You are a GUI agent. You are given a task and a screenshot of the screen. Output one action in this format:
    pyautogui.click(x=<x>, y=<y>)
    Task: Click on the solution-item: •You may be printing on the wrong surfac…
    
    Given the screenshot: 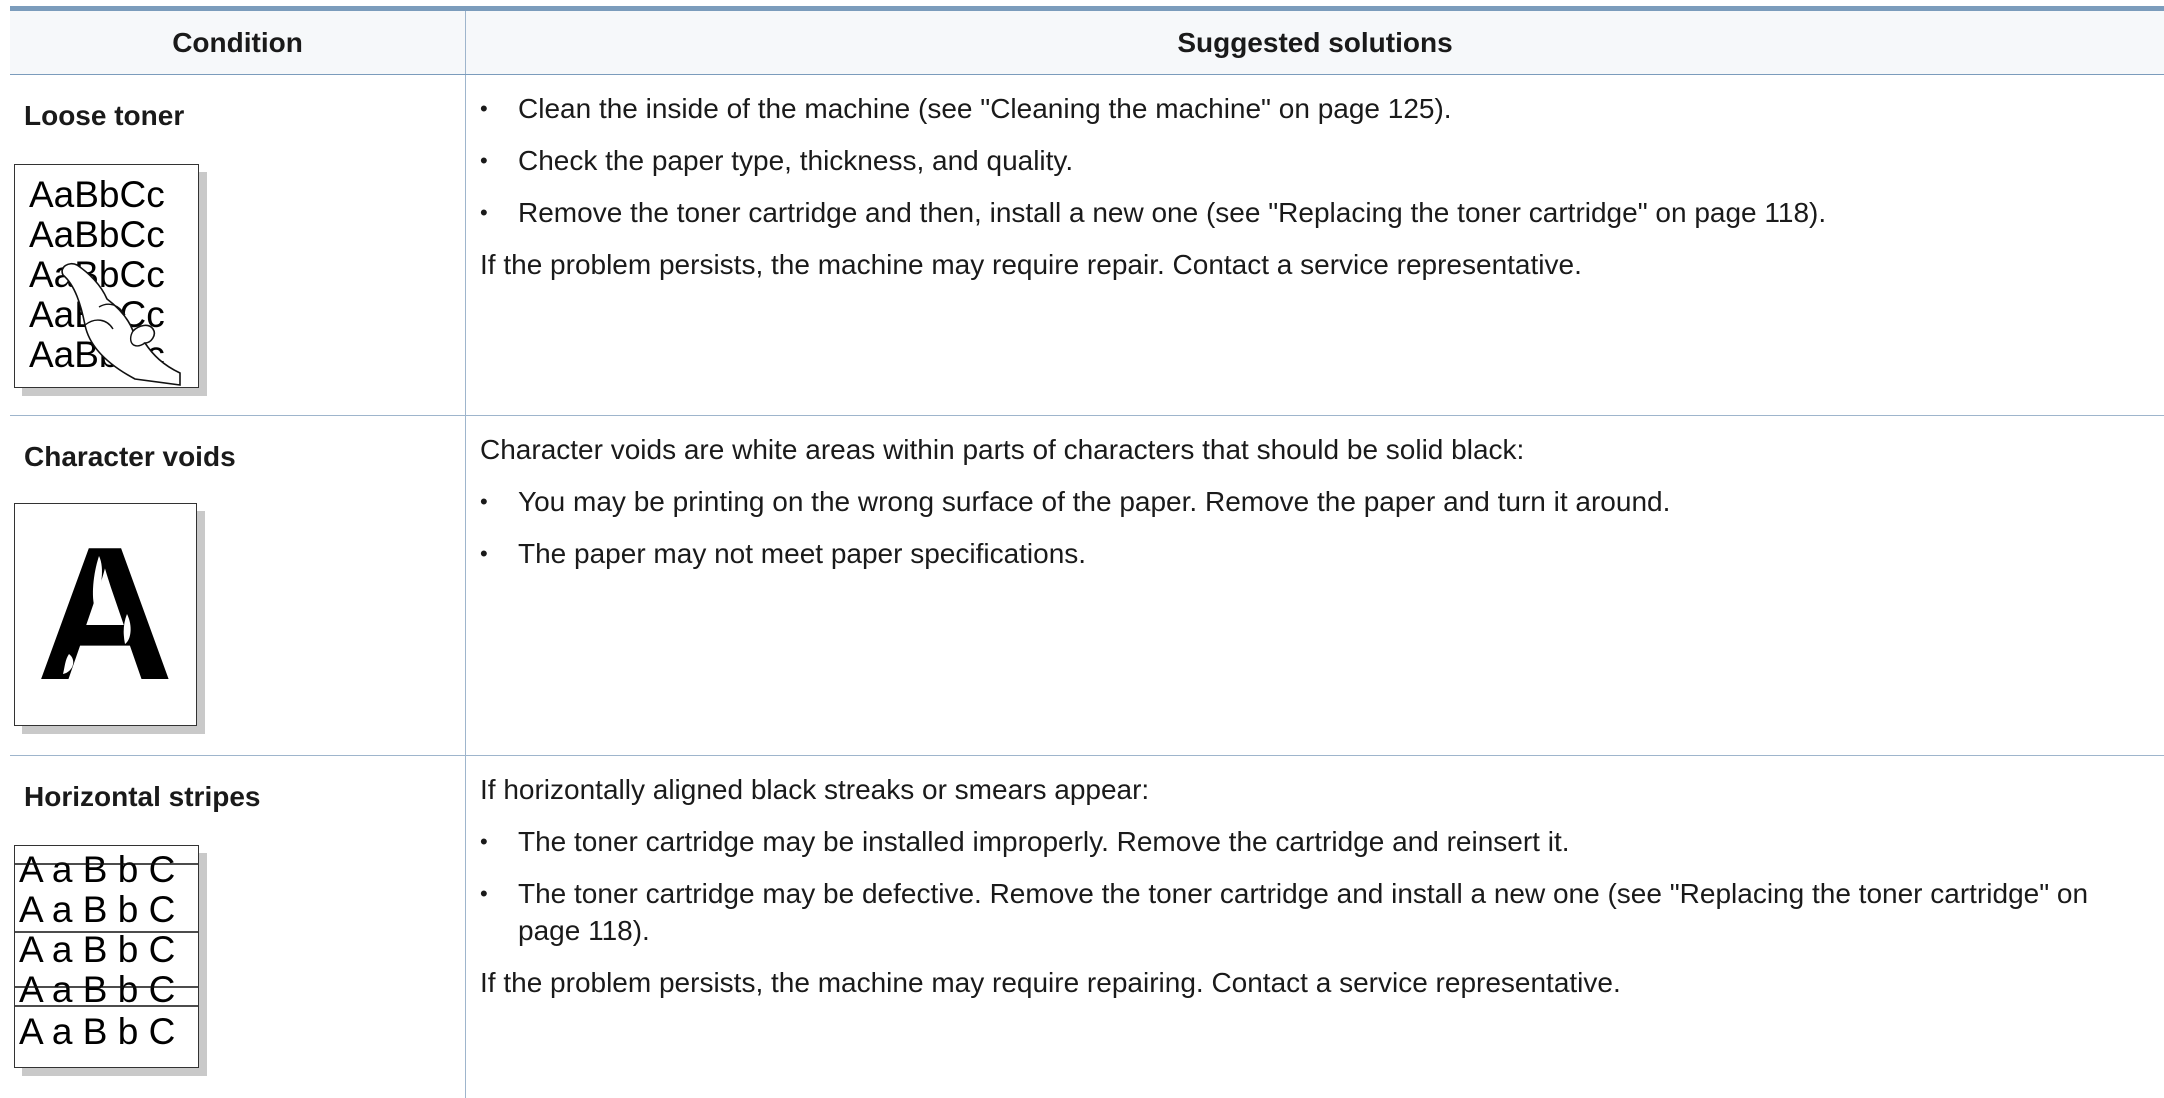 What is the action you would take?
    pyautogui.click(x=1321, y=501)
    